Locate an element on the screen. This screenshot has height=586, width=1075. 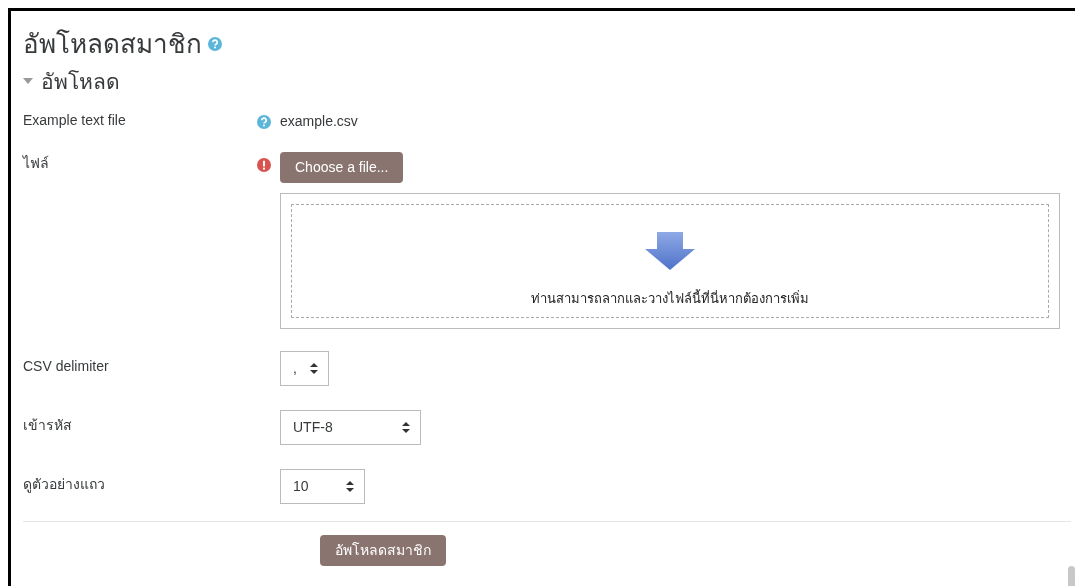
select-value: , is located at coordinates (295, 368).